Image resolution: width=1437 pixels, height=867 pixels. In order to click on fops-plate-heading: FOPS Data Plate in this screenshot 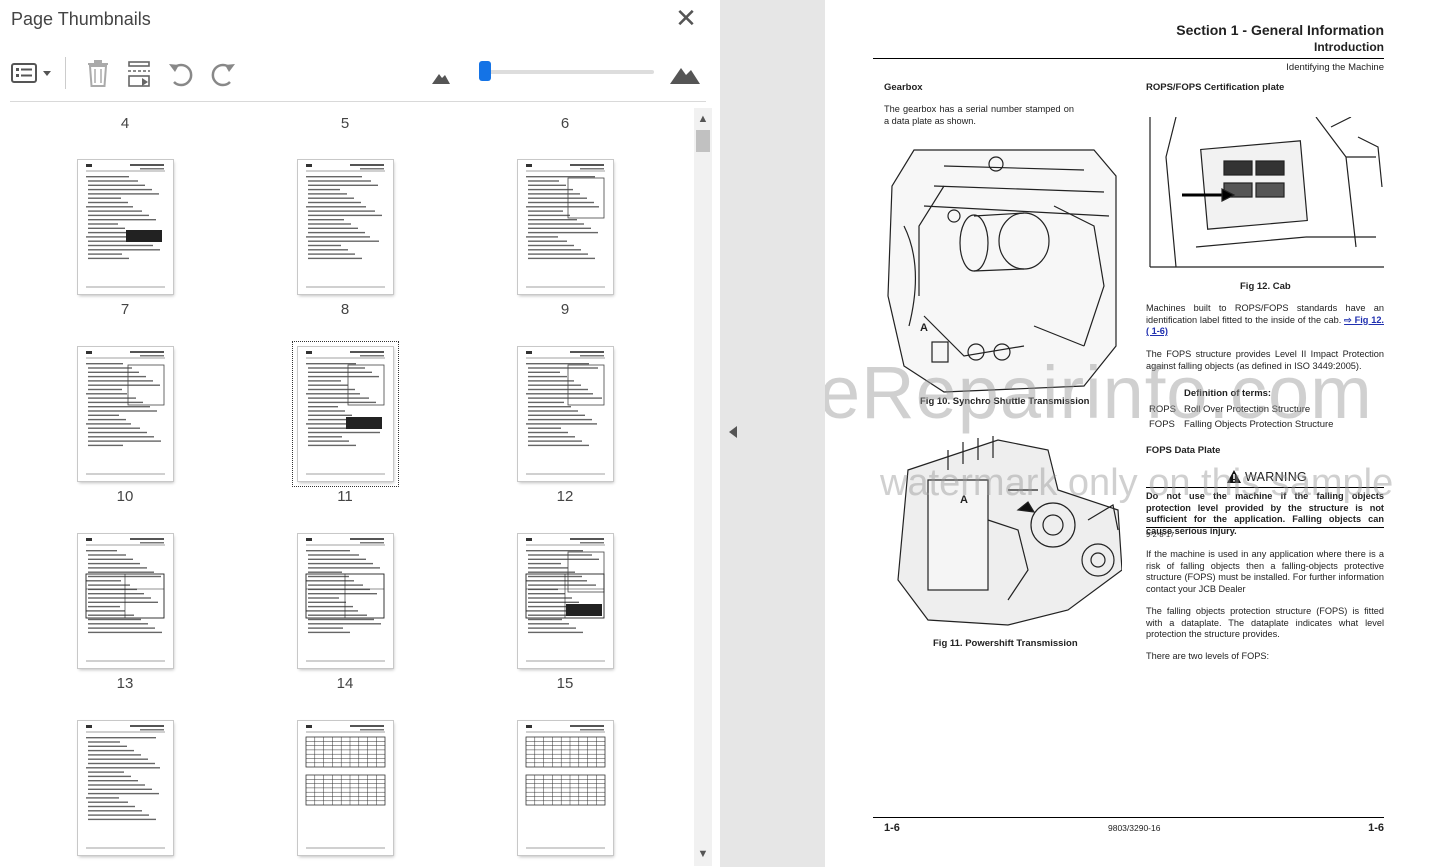, I will do `click(1183, 450)`.